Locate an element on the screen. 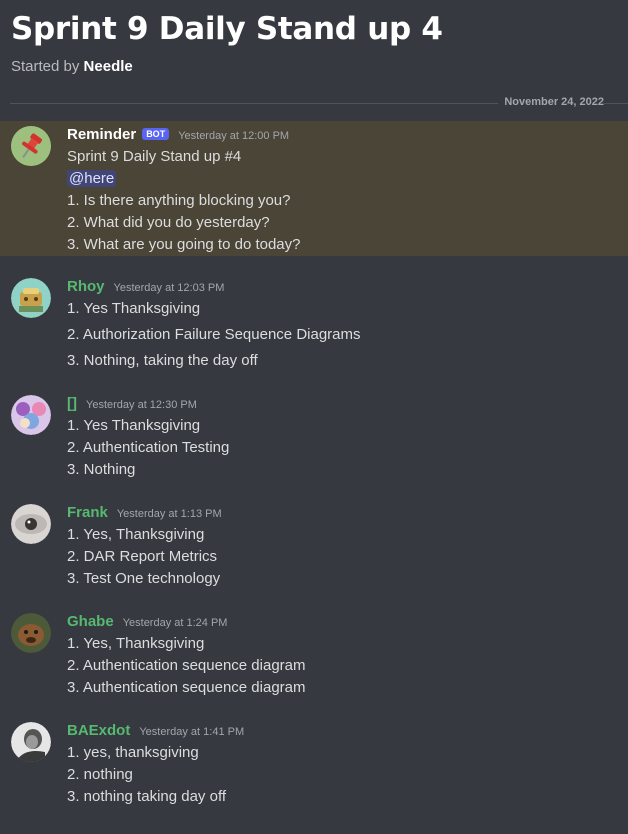  timestamp: Yesterday at 12:00 PM is located at coordinates (233, 136).